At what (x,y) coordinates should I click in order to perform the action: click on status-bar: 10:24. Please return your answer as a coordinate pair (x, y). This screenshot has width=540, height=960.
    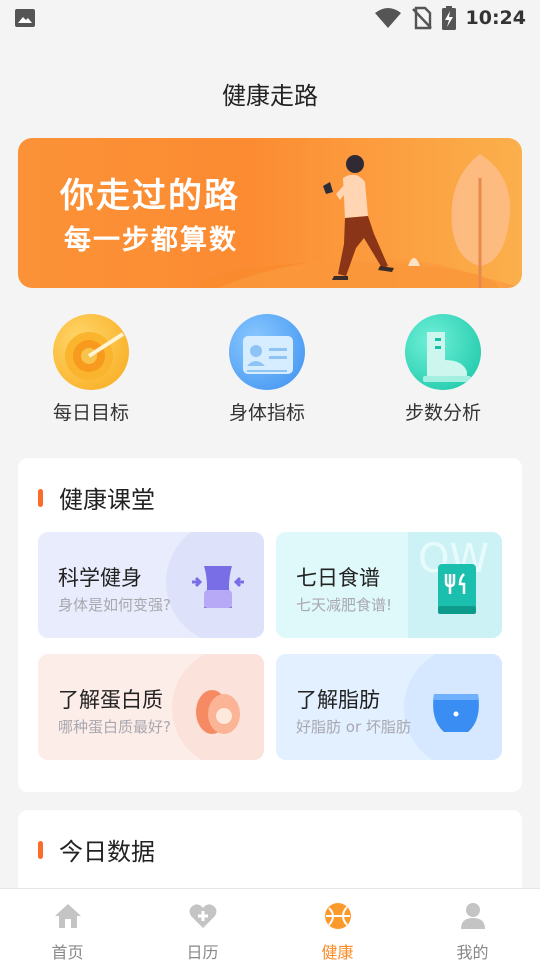
    Looking at the image, I should click on (270, 18).